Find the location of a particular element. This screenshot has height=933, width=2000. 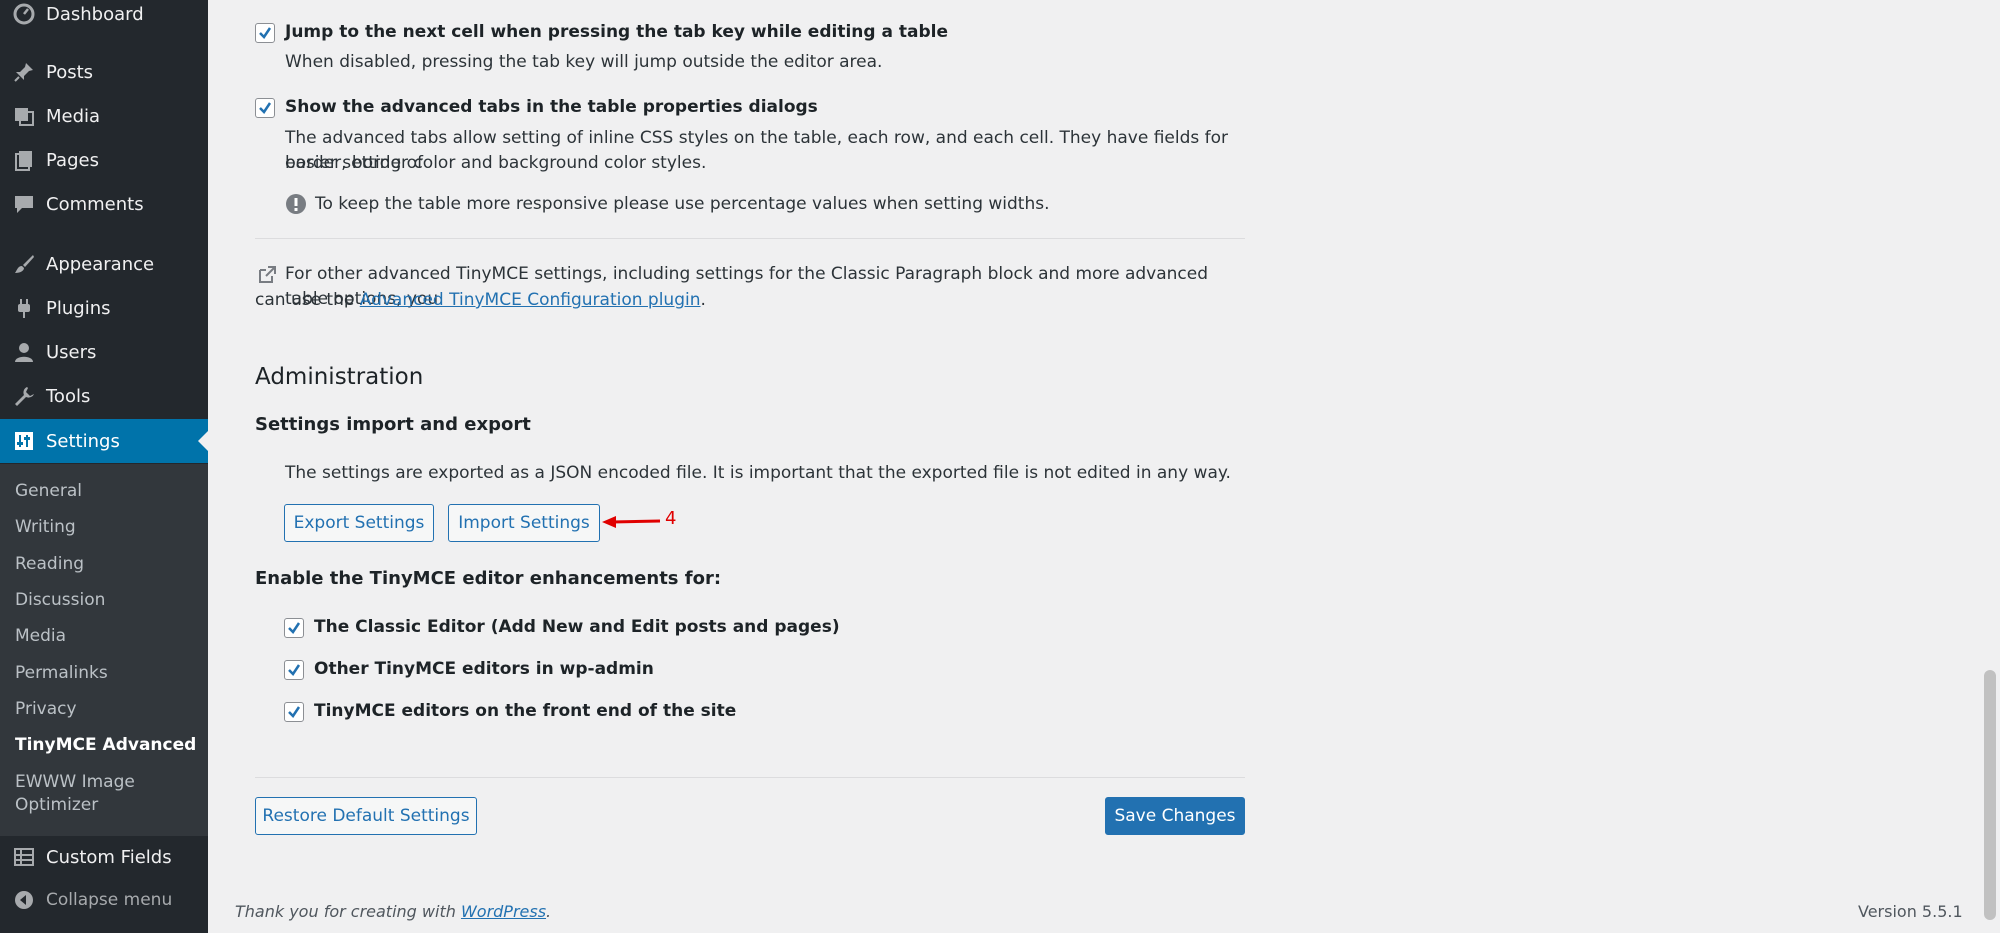

menu-tools: Tools is located at coordinates (104, 396).